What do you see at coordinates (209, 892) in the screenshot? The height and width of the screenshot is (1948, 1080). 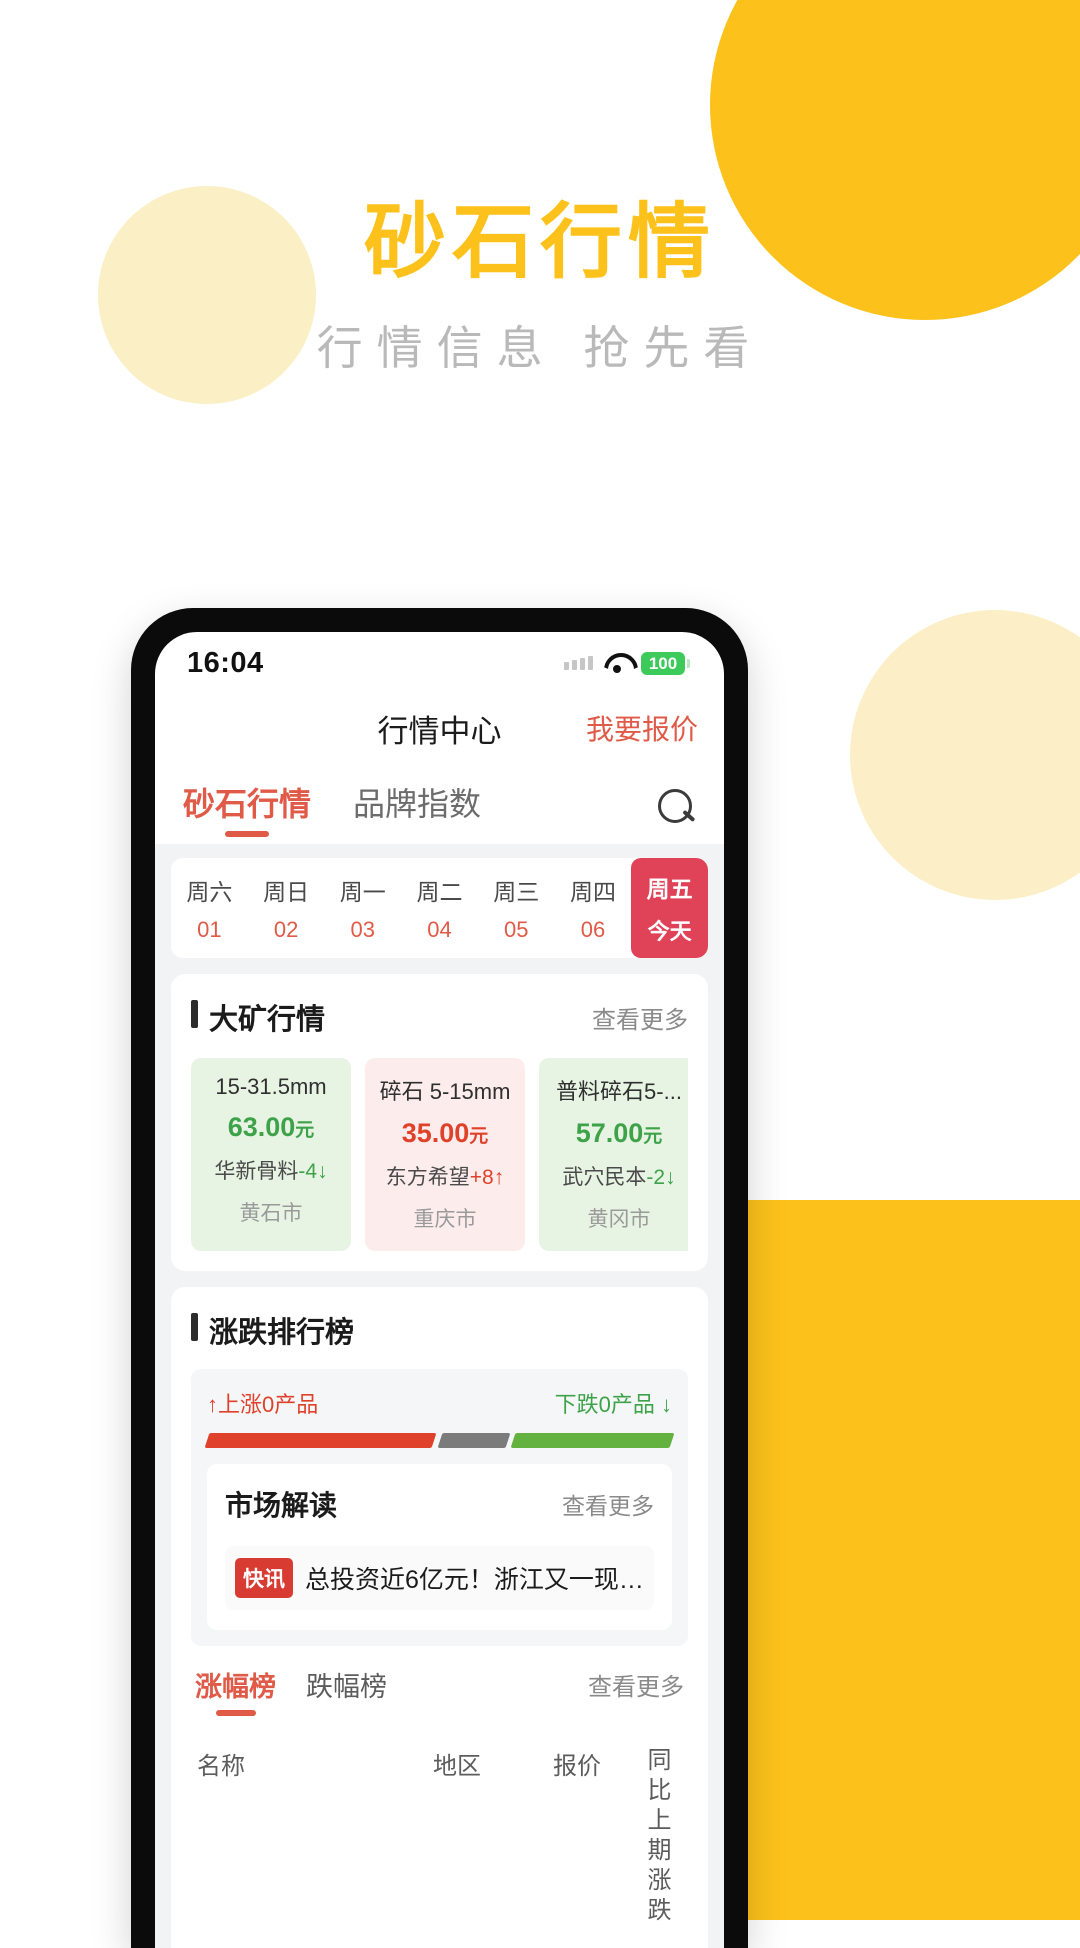 I see `week-day-name: 周六` at bounding box center [209, 892].